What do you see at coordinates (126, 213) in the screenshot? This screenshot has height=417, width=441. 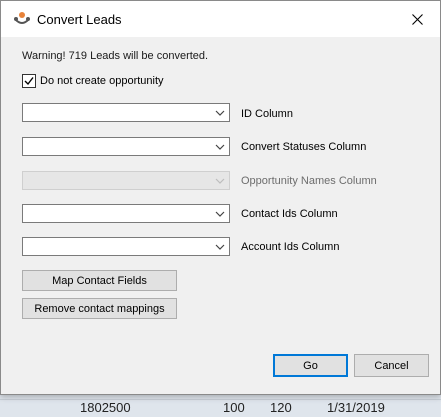 I see `contact-ids-column-select` at bounding box center [126, 213].